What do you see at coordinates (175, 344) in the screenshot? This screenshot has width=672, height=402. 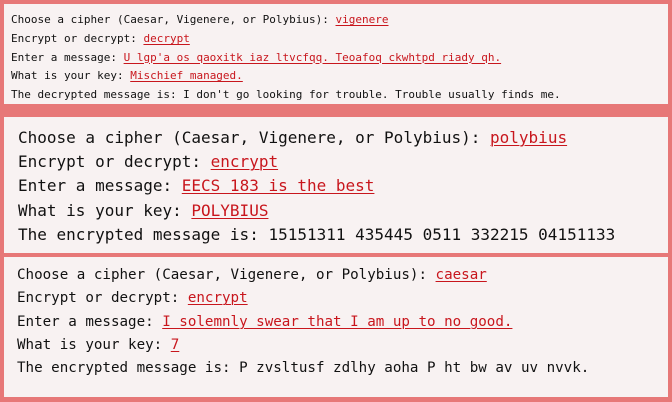 I see `key-input-value: 7` at bounding box center [175, 344].